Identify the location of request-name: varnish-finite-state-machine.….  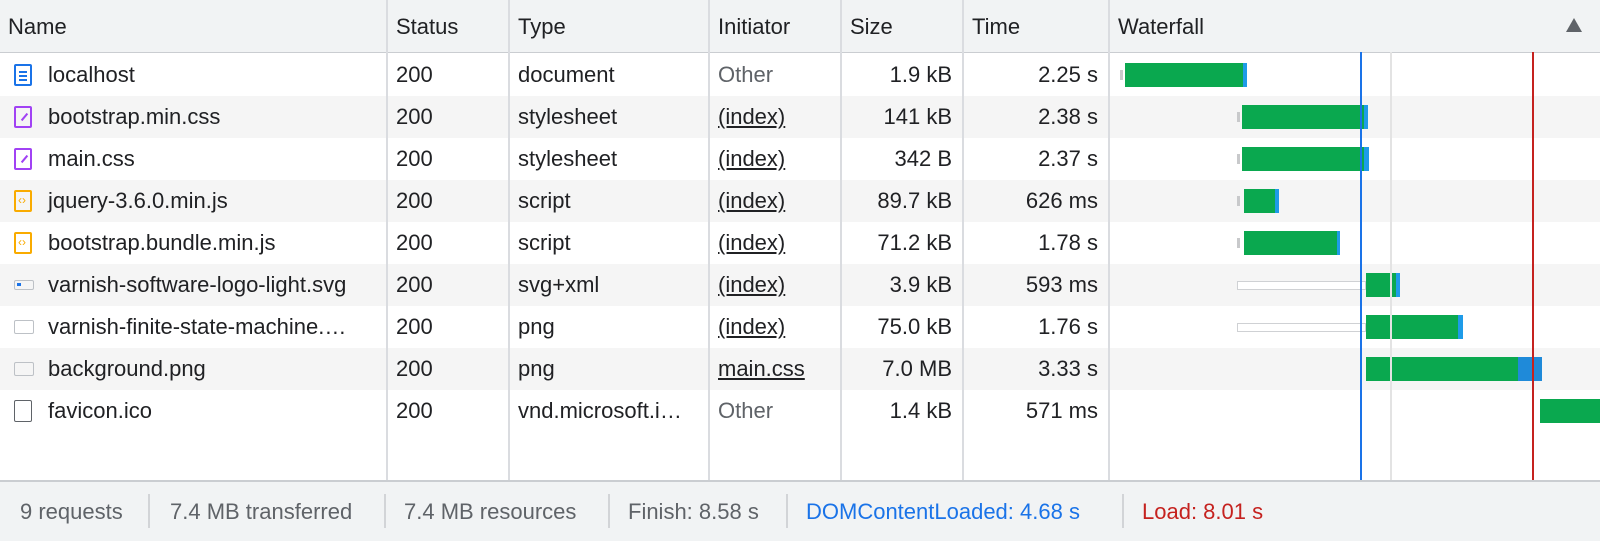
(197, 326).